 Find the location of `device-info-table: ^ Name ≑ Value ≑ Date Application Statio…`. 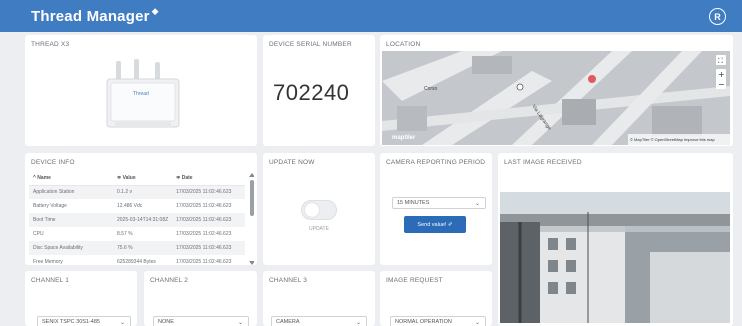

device-info-table: ^ Name ≑ Value ≑ Date Application Statio… is located at coordinates (137, 218).